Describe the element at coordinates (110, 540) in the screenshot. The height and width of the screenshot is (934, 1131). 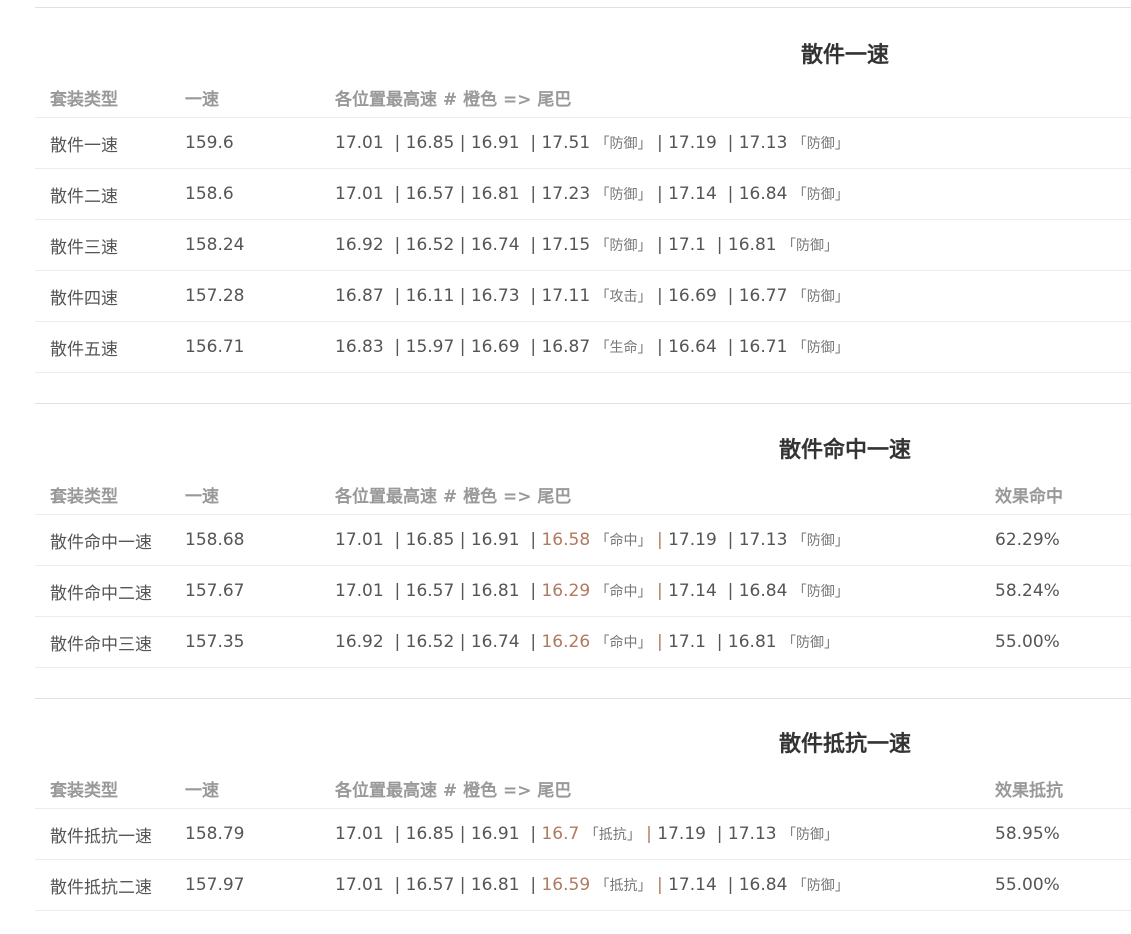
I see `set-type-cell: 散件命中一速` at that location.